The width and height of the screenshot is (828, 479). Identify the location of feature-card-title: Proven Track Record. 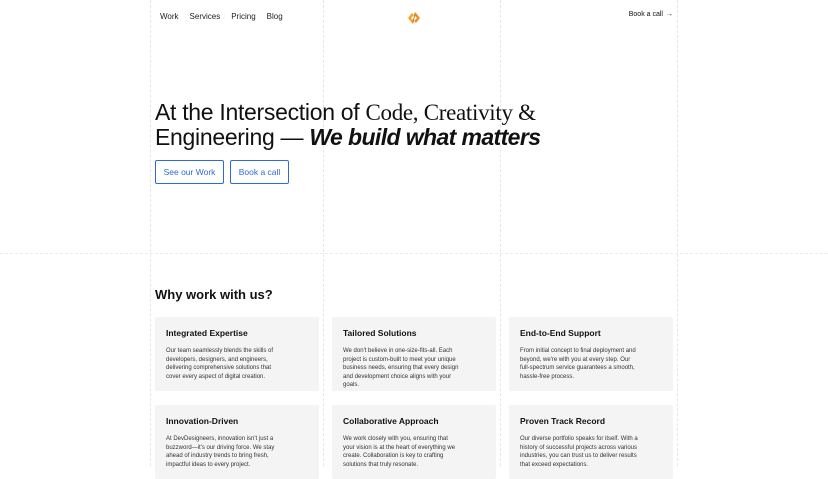
(563, 421).